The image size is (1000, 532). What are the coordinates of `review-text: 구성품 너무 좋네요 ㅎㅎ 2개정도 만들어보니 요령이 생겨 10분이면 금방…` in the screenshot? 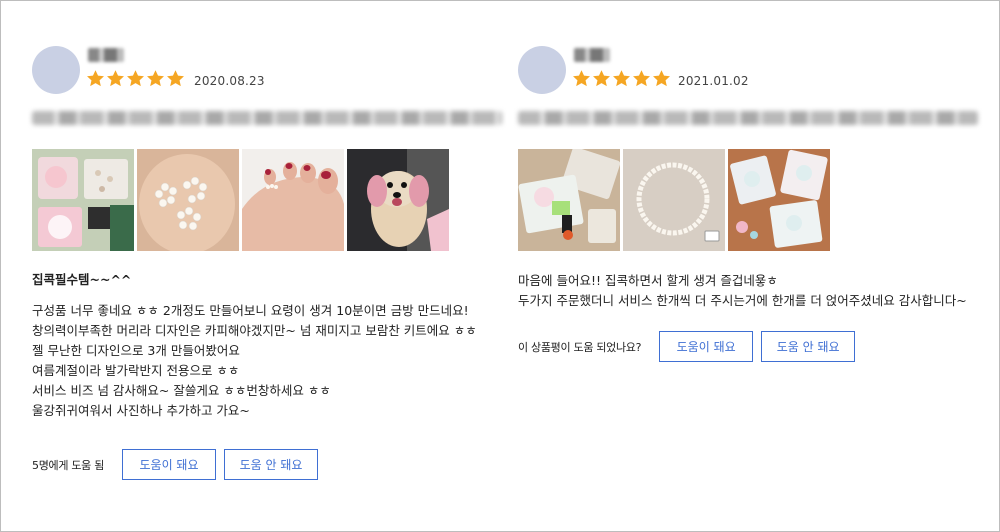 It's located at (254, 361).